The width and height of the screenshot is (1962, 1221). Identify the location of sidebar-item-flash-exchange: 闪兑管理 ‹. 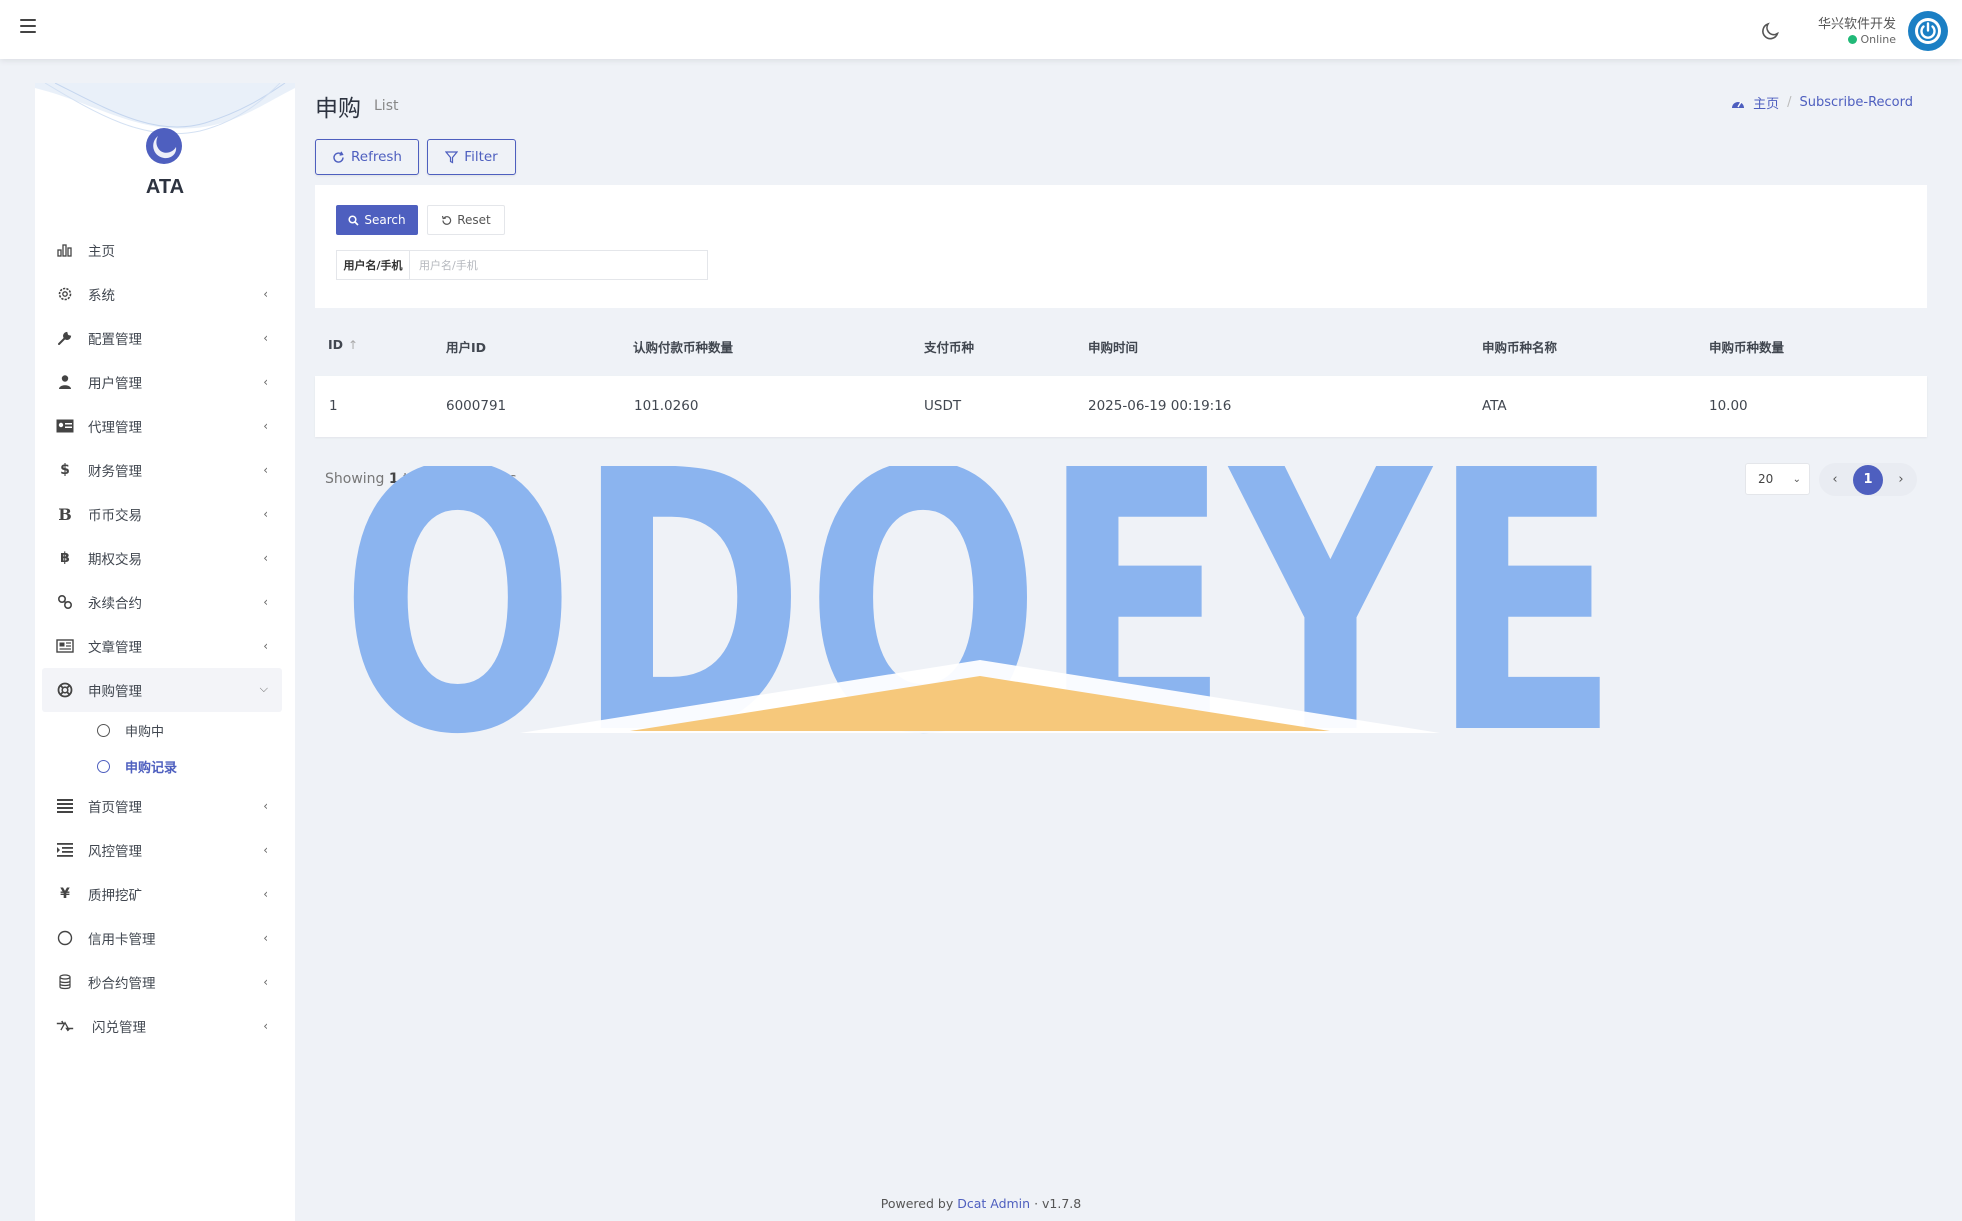
(162, 1026).